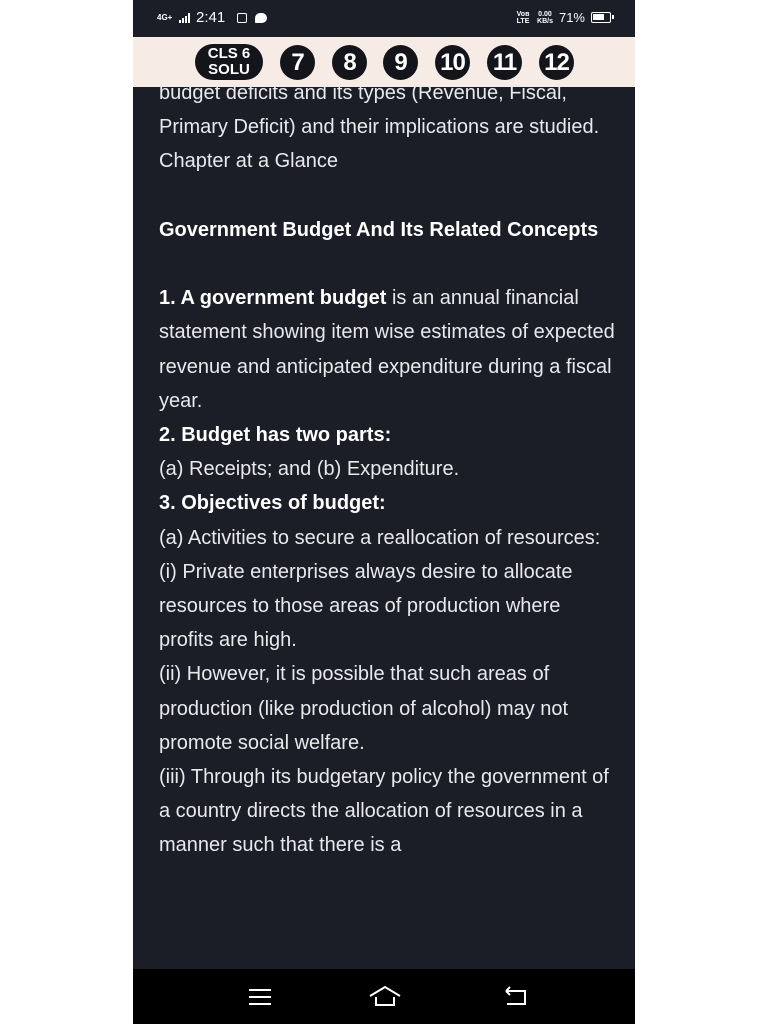 Image resolution: width=768 pixels, height=1024 pixels. What do you see at coordinates (349, 62) in the screenshot?
I see `class-8-button: 8` at bounding box center [349, 62].